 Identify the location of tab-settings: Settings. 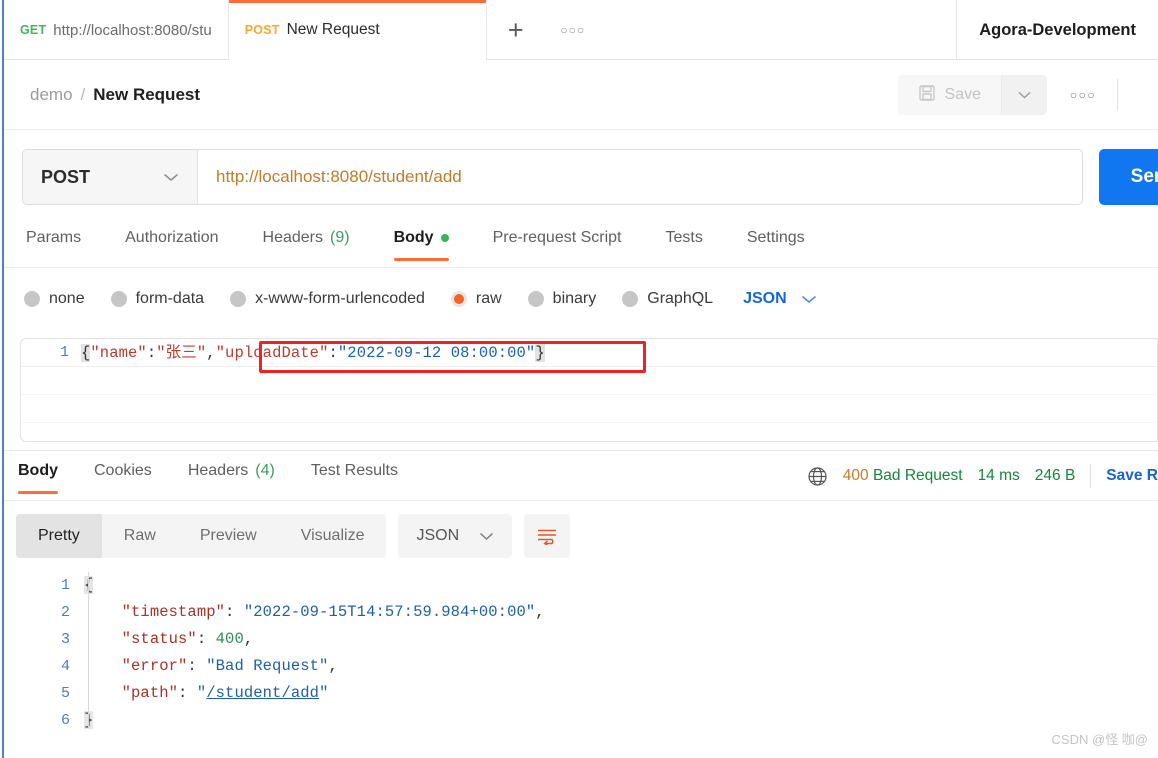
(776, 243).